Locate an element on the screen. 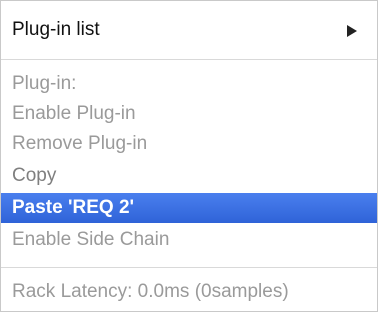 The height and width of the screenshot is (312, 378). rack-latency-label: Rack Latency: 0.0ms (0samples) is located at coordinates (150, 291).